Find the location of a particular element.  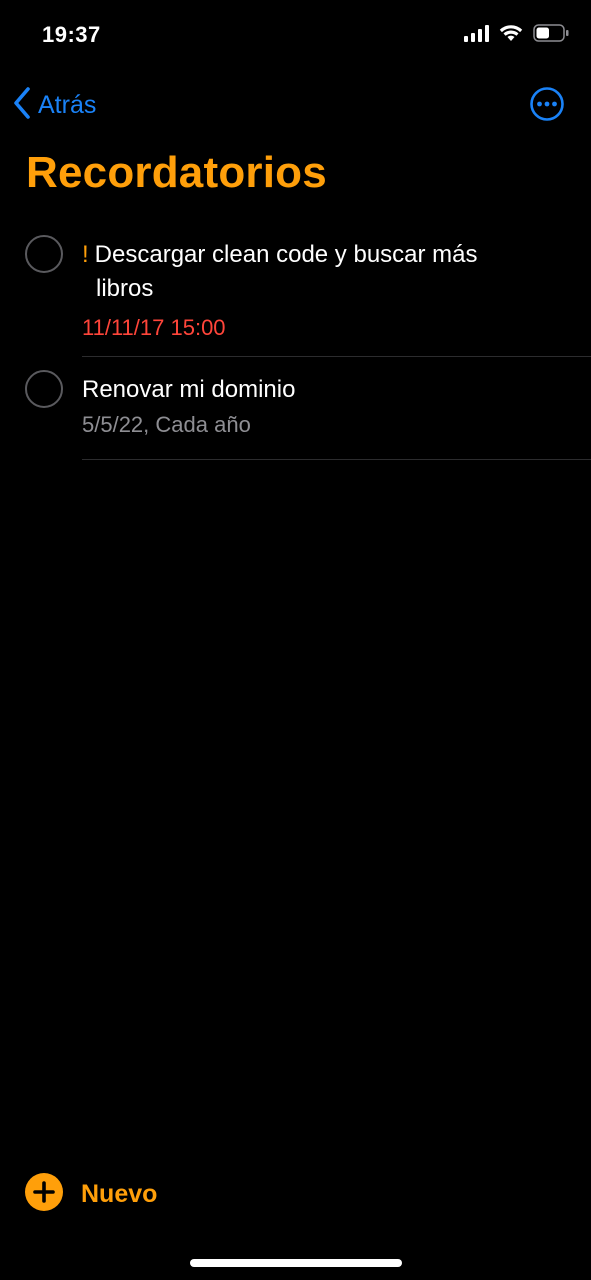

new-reminder-button: Nuevo is located at coordinates (91, 1194).